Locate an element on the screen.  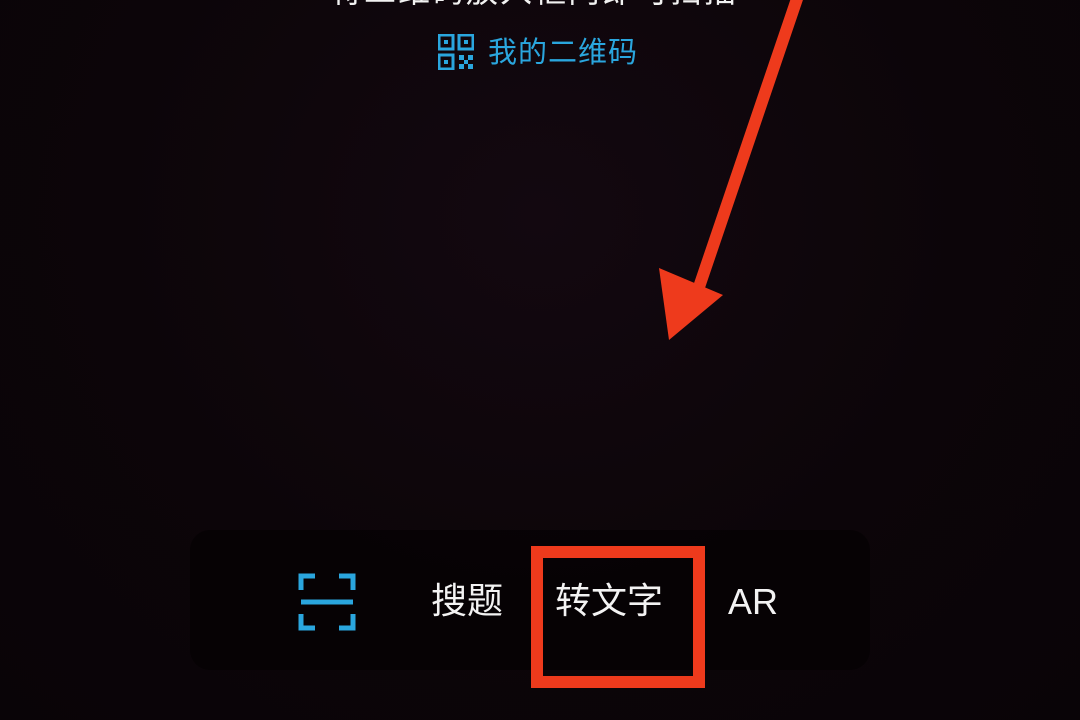
mode-ar-label: AR is located at coordinates (753, 601).